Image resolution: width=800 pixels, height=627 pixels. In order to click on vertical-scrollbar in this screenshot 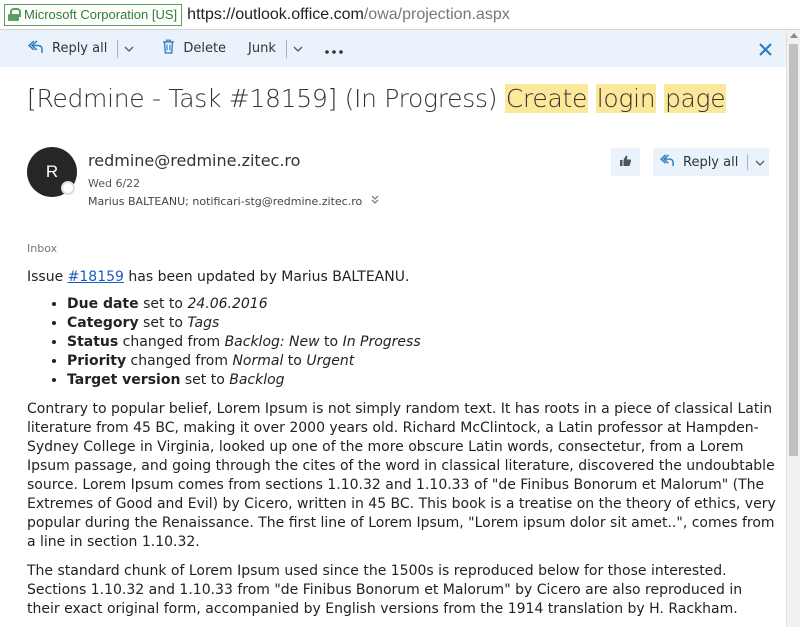, I will do `click(793, 328)`.